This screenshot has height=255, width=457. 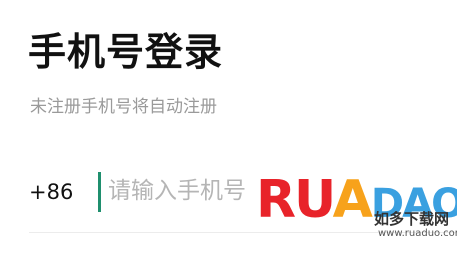 I want to click on watermark-logo: RUADAO 如多下载网 www.ruaduo.com, so click(x=356, y=210).